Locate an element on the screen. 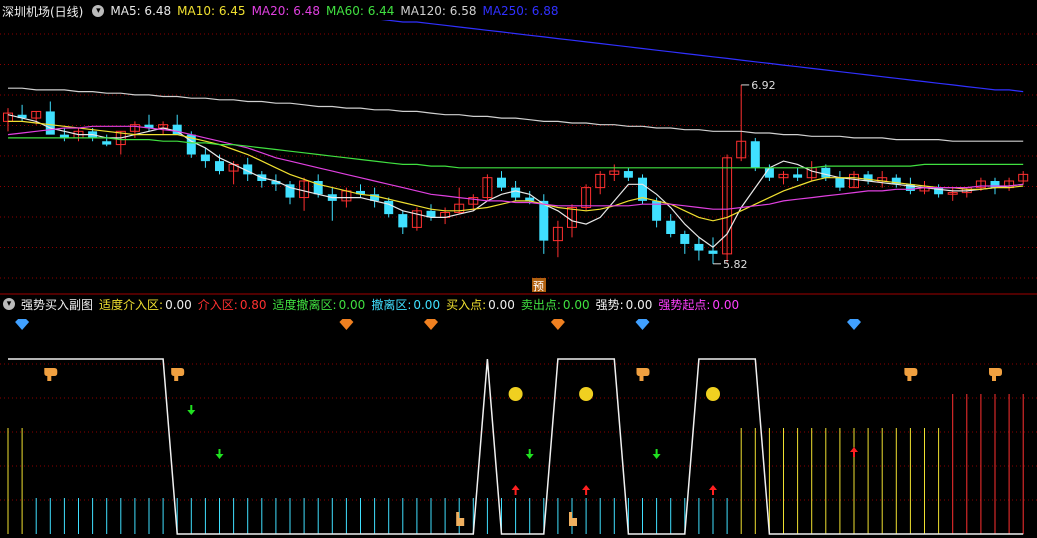 This screenshot has width=1037, height=538. sub-legend-item: 买入点: 0.00 is located at coordinates (480, 304).